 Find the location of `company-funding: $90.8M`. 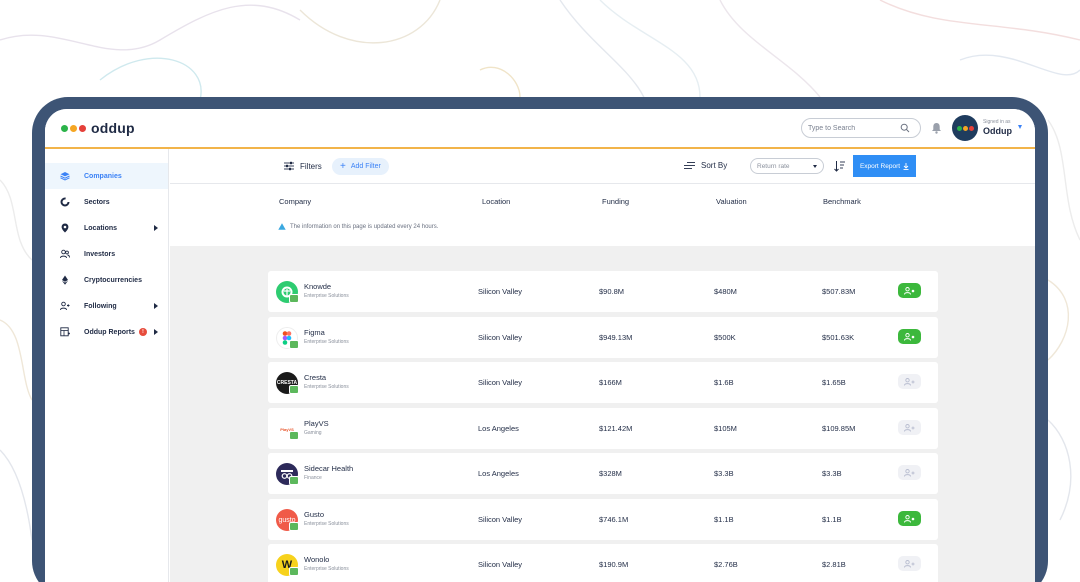

company-funding: $90.8M is located at coordinates (612, 291).